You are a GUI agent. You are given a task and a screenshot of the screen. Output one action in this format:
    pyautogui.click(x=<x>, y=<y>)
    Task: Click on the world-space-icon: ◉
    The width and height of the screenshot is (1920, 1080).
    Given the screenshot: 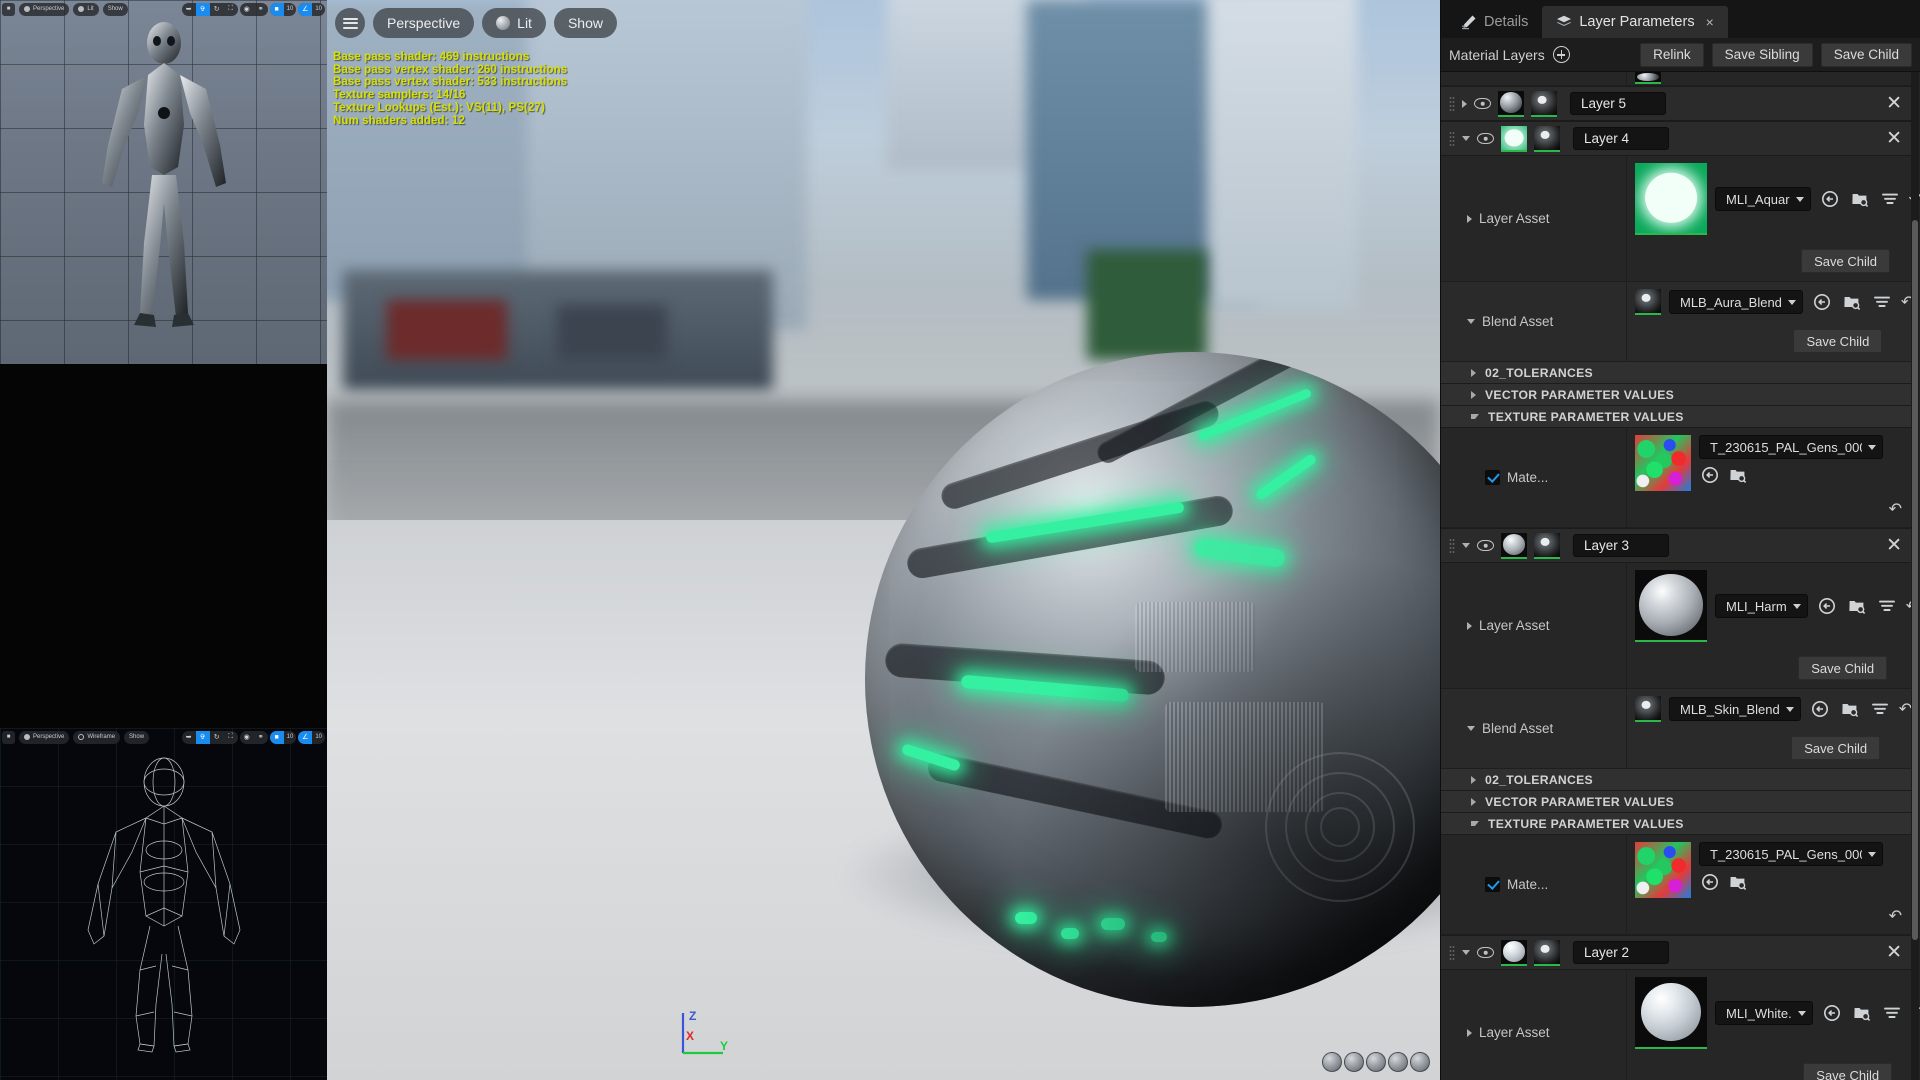 What is the action you would take?
    pyautogui.click(x=247, y=9)
    